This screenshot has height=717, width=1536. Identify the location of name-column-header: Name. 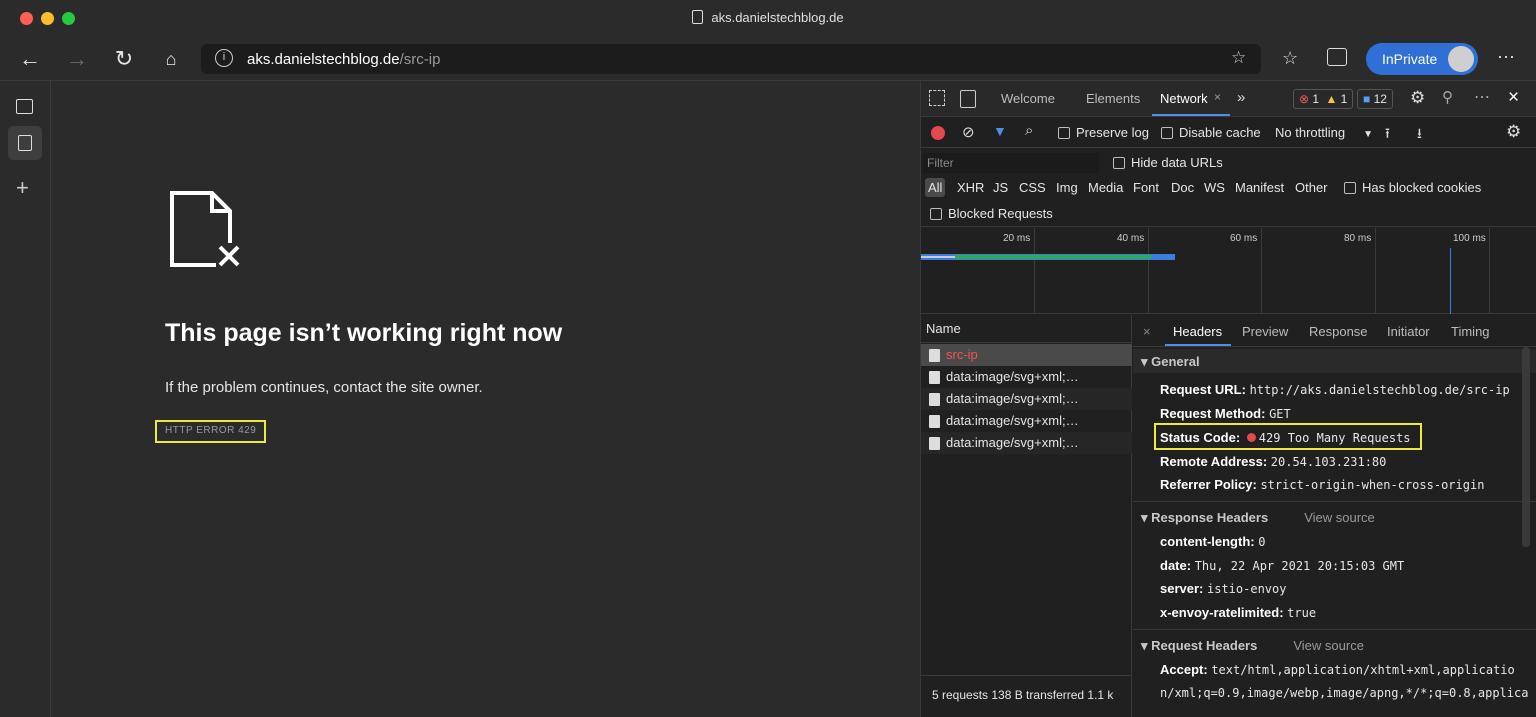
(1026, 329).